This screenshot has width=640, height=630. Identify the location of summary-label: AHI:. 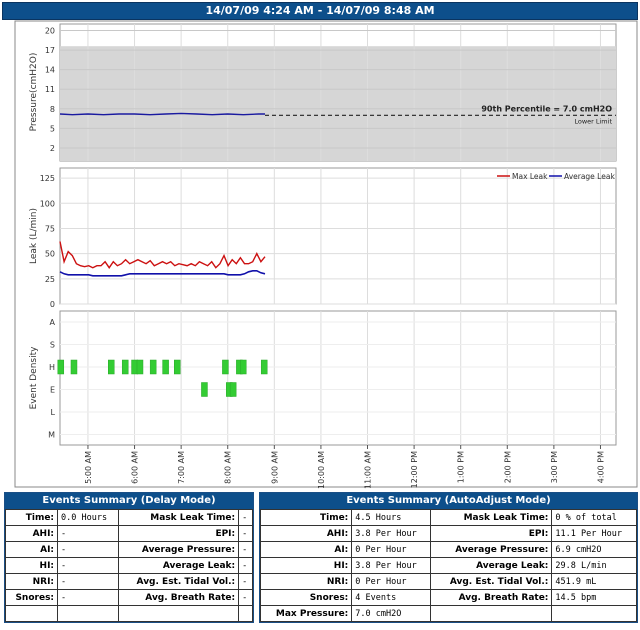
(31, 533).